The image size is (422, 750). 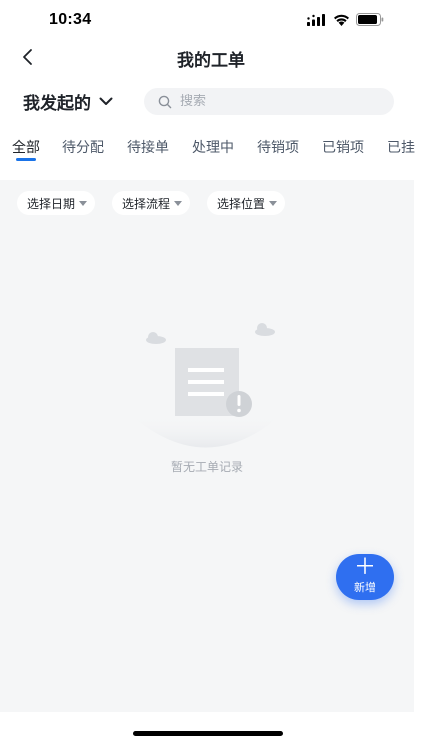 I want to click on filter-process-chip: 选择流程, so click(x=151, y=203).